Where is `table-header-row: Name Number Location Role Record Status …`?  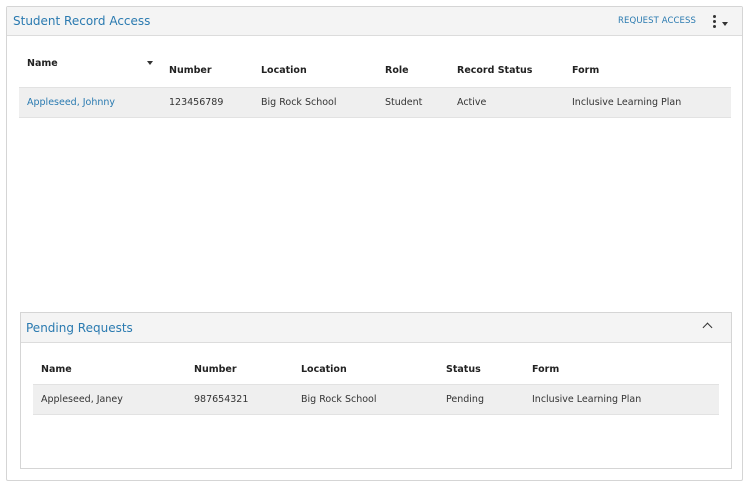 table-header-row: Name Number Location Role Record Status … is located at coordinates (375, 69).